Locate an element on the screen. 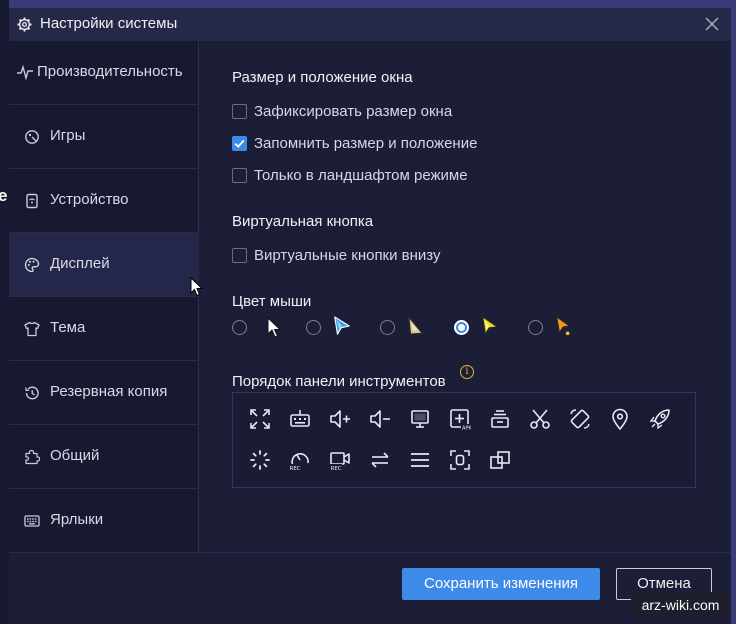 Image resolution: width=736 pixels, height=624 pixels. title-bar: Настройки системы is located at coordinates (370, 24).